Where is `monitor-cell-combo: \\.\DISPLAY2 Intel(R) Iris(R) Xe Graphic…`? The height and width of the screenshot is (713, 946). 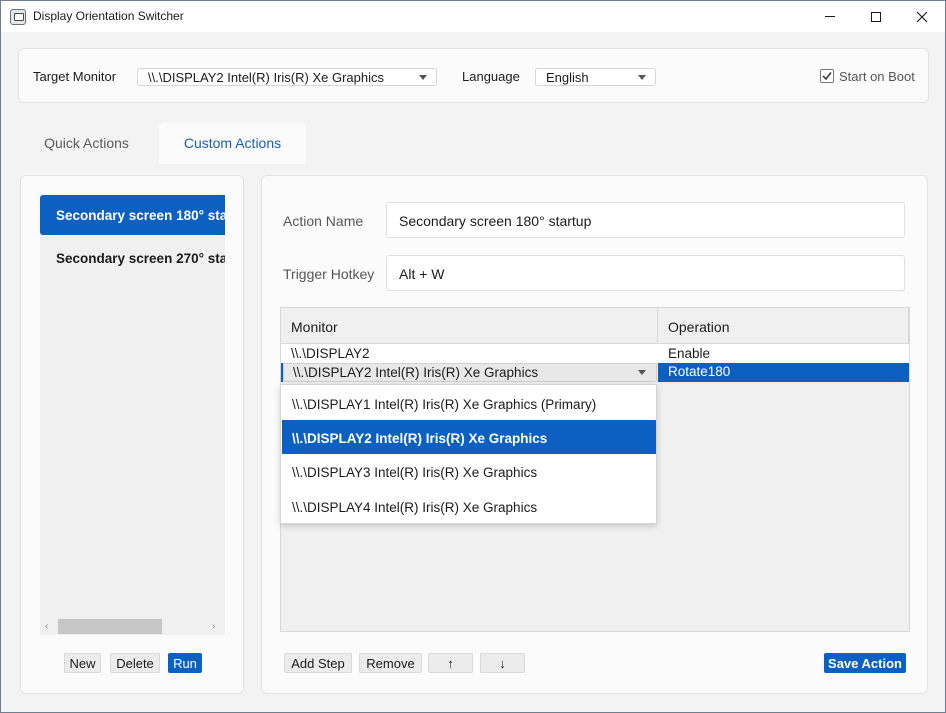
monitor-cell-combo: \\.\DISPLAY2 Intel(R) Iris(R) Xe Graphic… is located at coordinates (470, 372).